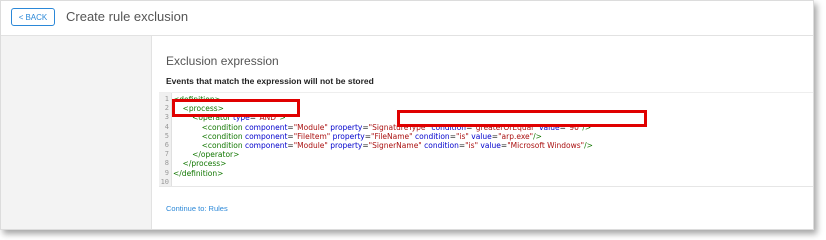  Describe the element at coordinates (522, 118) in the screenshot. I see `highlight-condition-box` at that location.